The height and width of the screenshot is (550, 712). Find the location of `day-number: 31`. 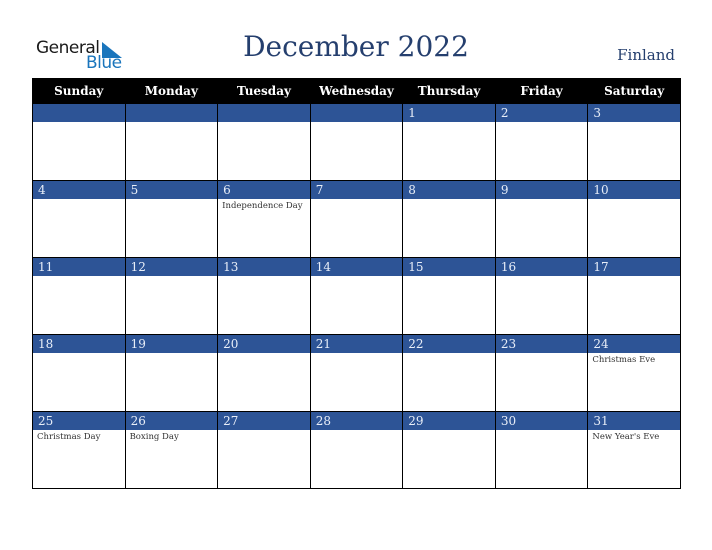

day-number: 31 is located at coordinates (634, 421).